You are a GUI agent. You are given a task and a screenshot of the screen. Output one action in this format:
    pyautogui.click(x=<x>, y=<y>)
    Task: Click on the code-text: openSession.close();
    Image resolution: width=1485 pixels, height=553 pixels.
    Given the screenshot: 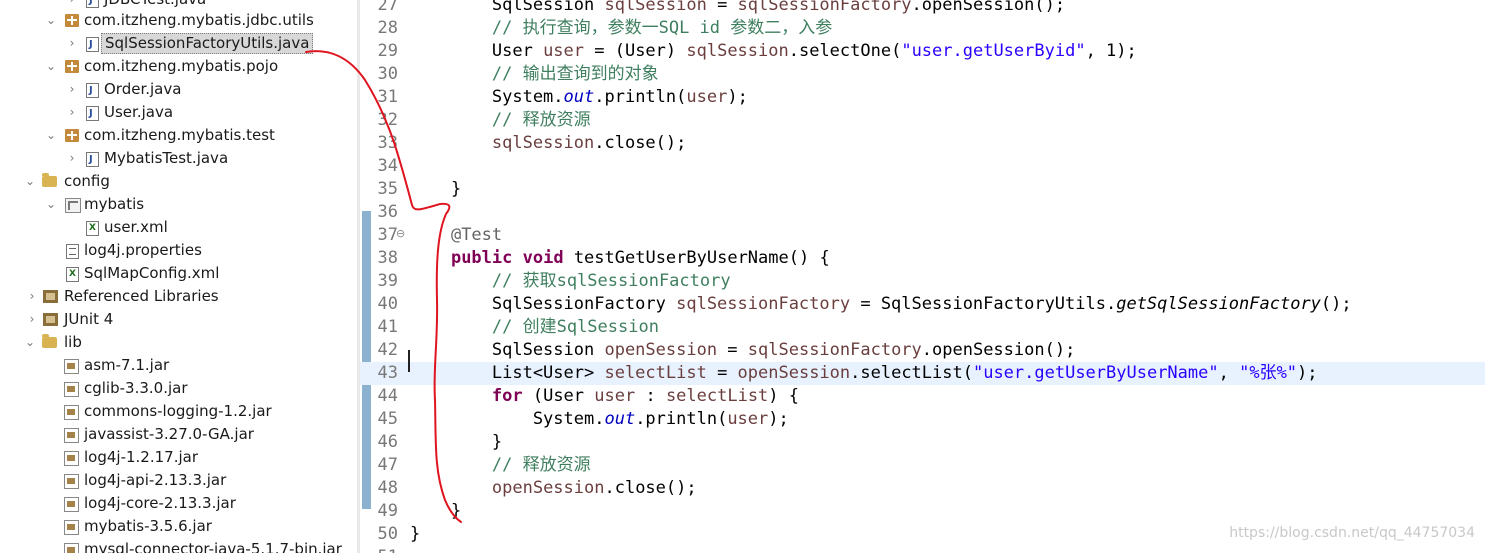 What is the action you would take?
    pyautogui.click(x=553, y=488)
    